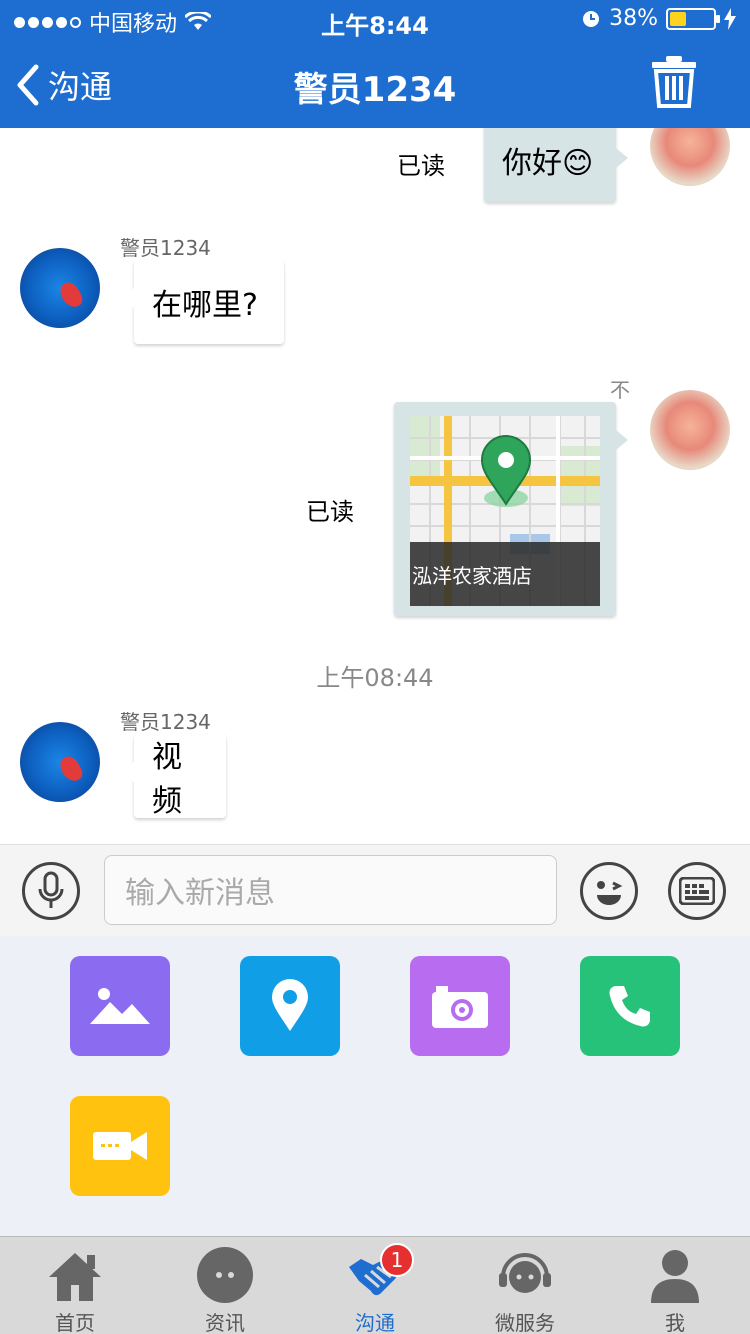 Image resolution: width=750 pixels, height=1334 pixels. I want to click on location-name: 泓洋农家酒店, so click(505, 574).